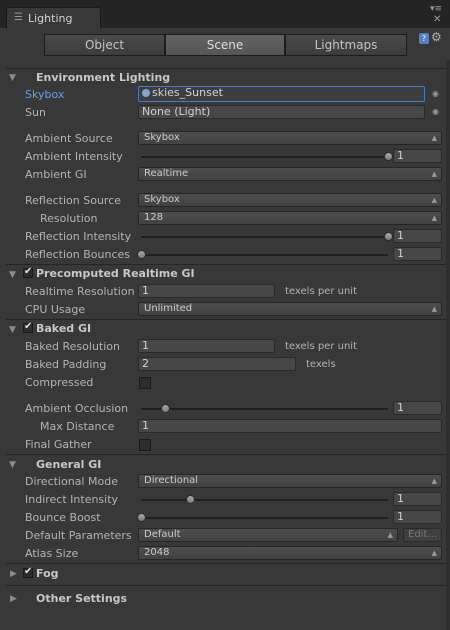 The width and height of the screenshot is (450, 630). Describe the element at coordinates (264, 157) in the screenshot. I see `ambient-intensity-slider-track` at that location.